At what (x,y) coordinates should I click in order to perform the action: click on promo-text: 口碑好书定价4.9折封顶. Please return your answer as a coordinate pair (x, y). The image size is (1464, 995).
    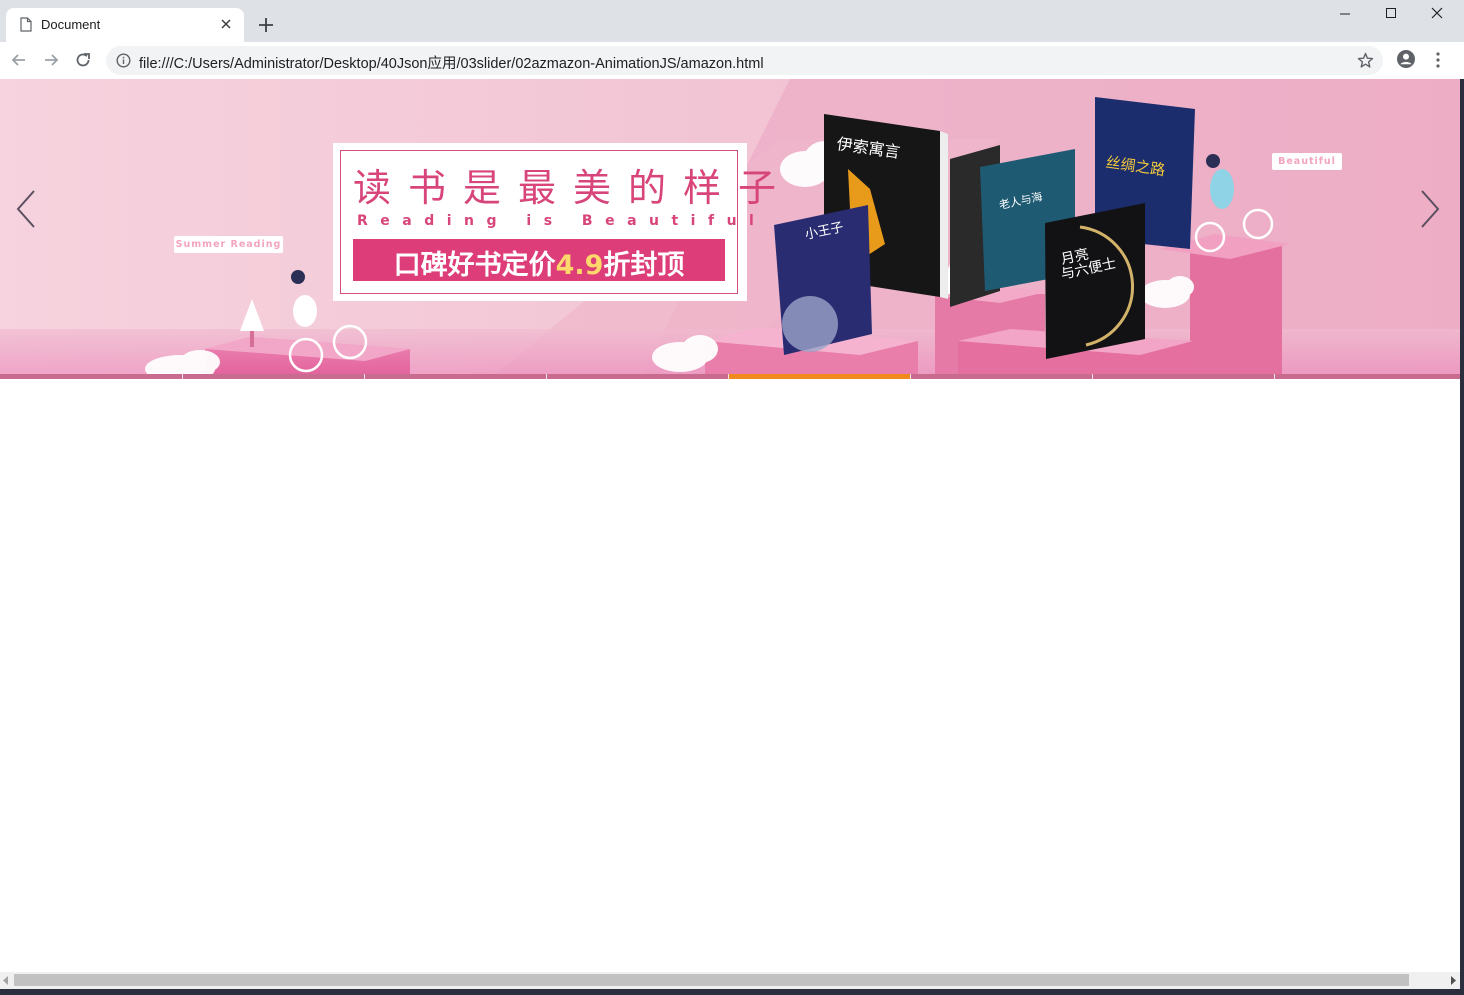
    Looking at the image, I should click on (539, 262).